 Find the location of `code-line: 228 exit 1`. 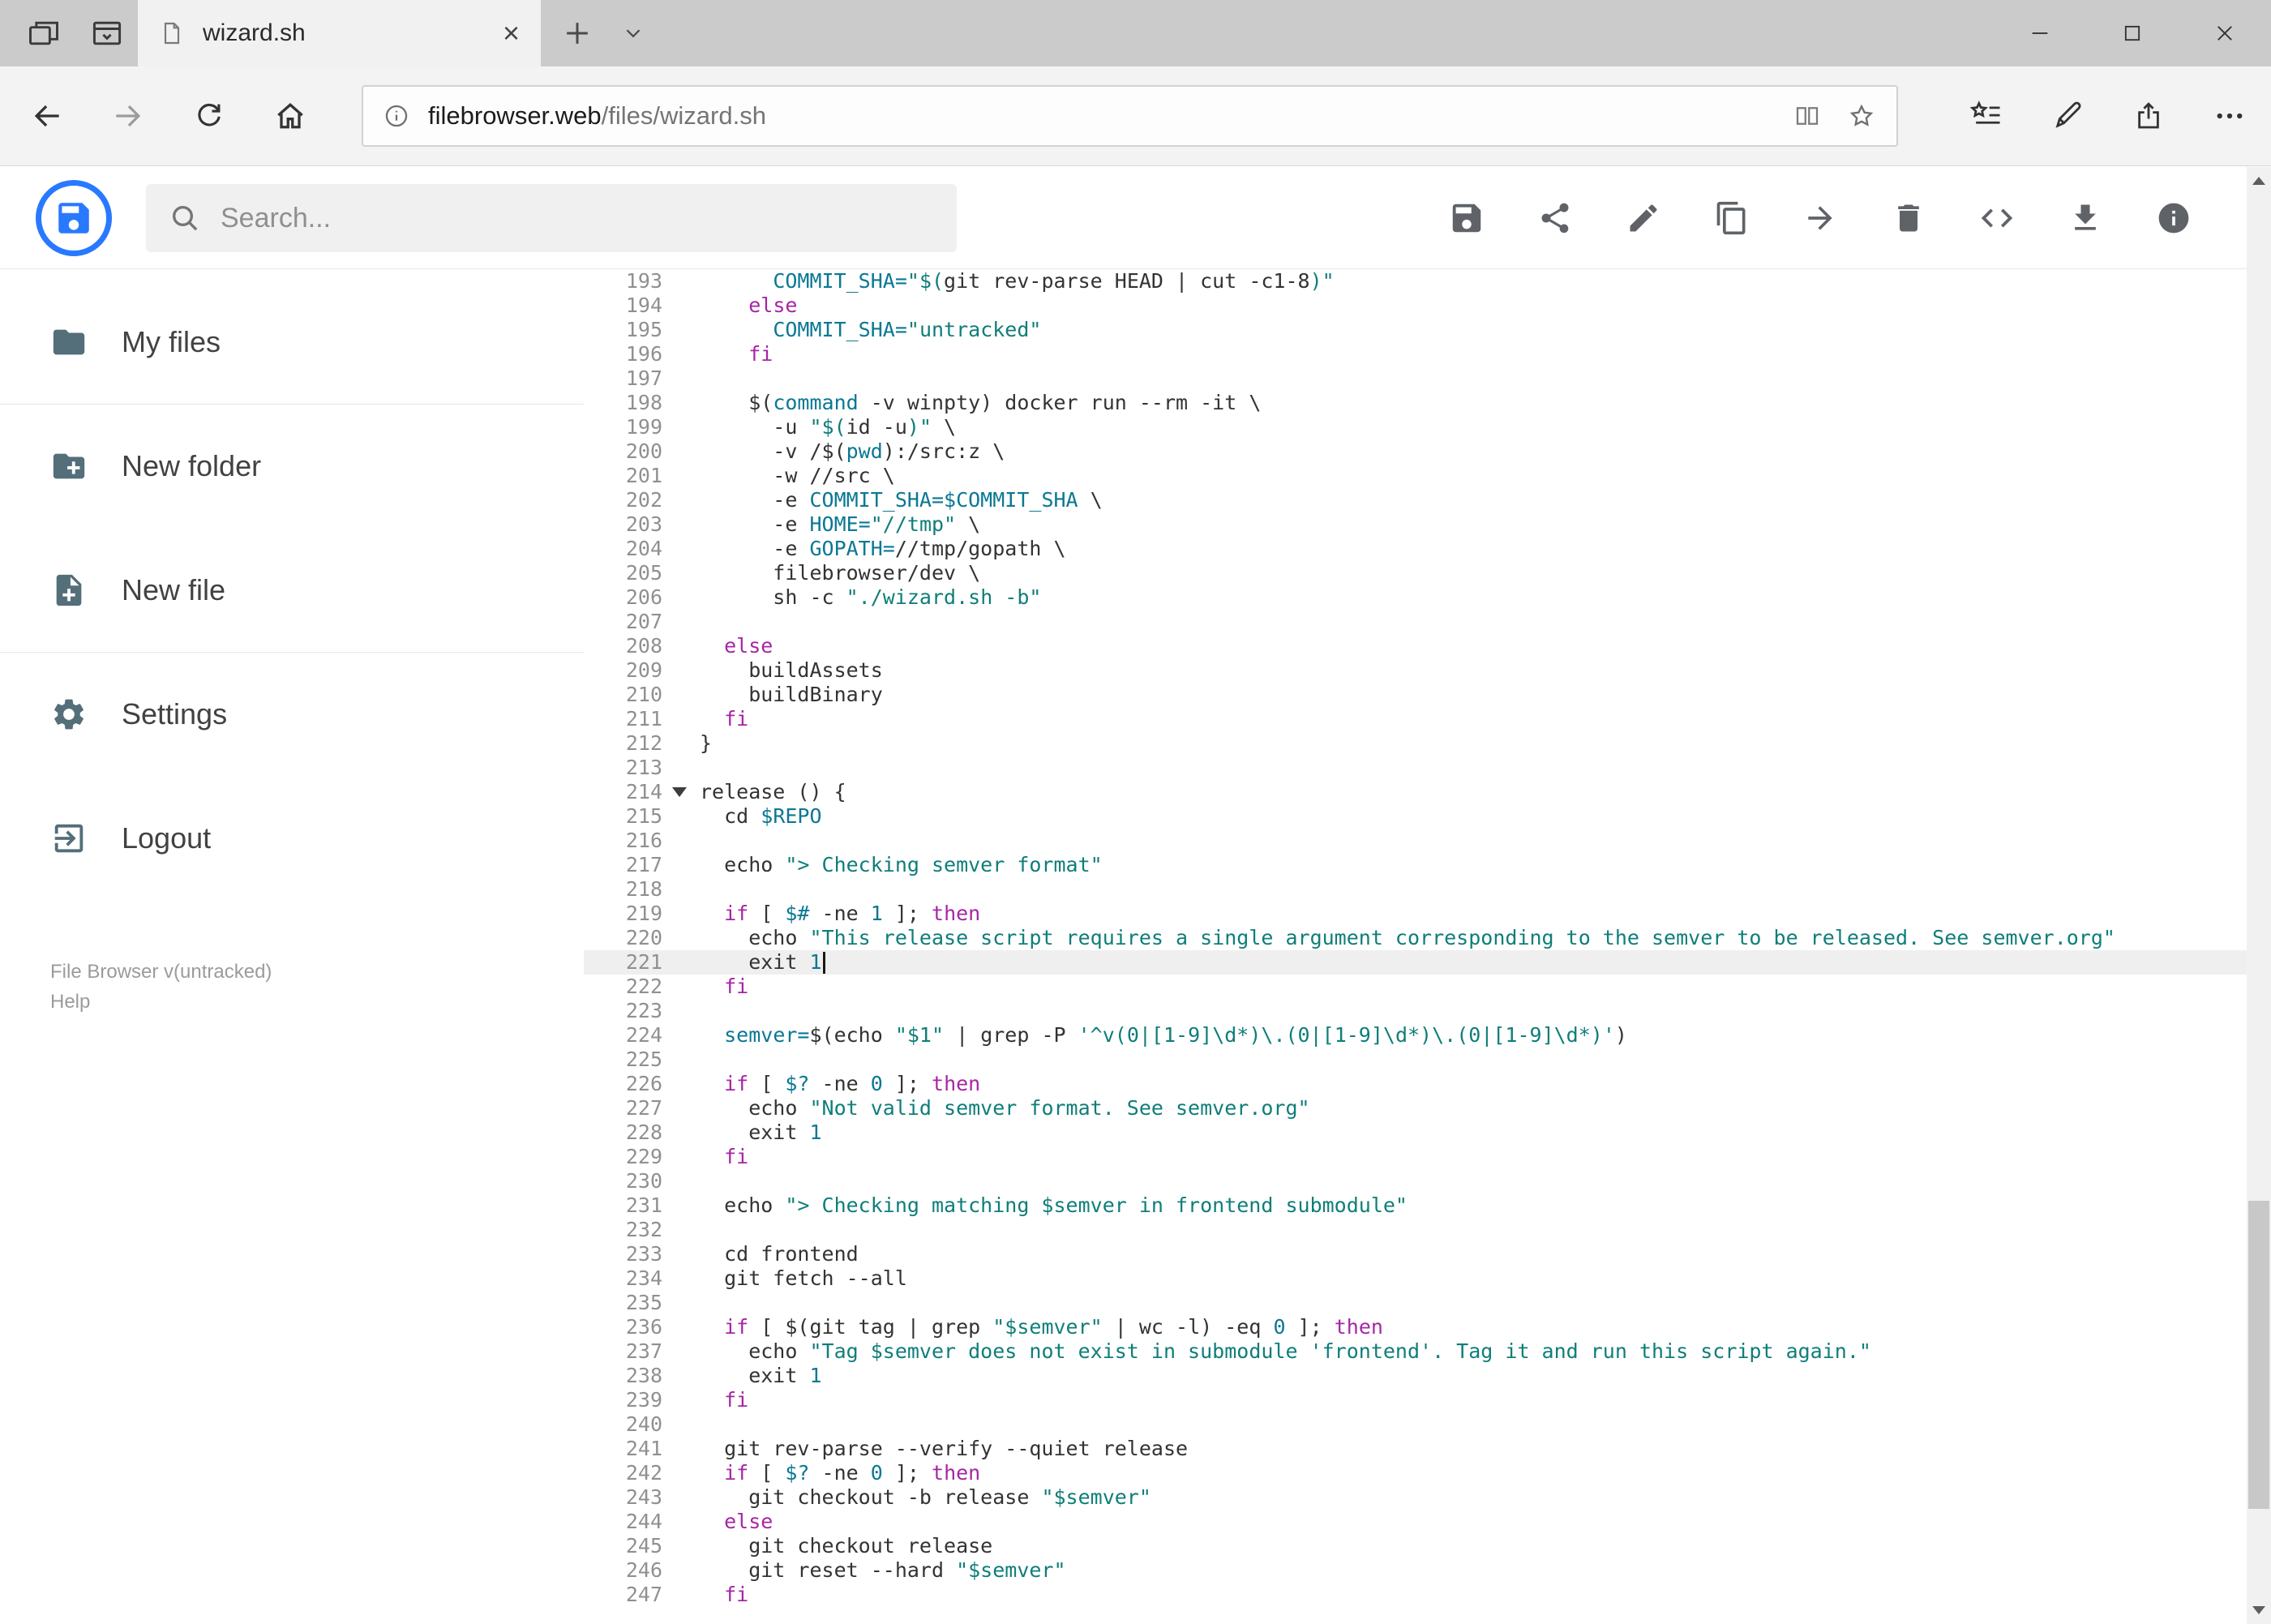

code-line: 228 exit 1 is located at coordinates (1416, 1133).